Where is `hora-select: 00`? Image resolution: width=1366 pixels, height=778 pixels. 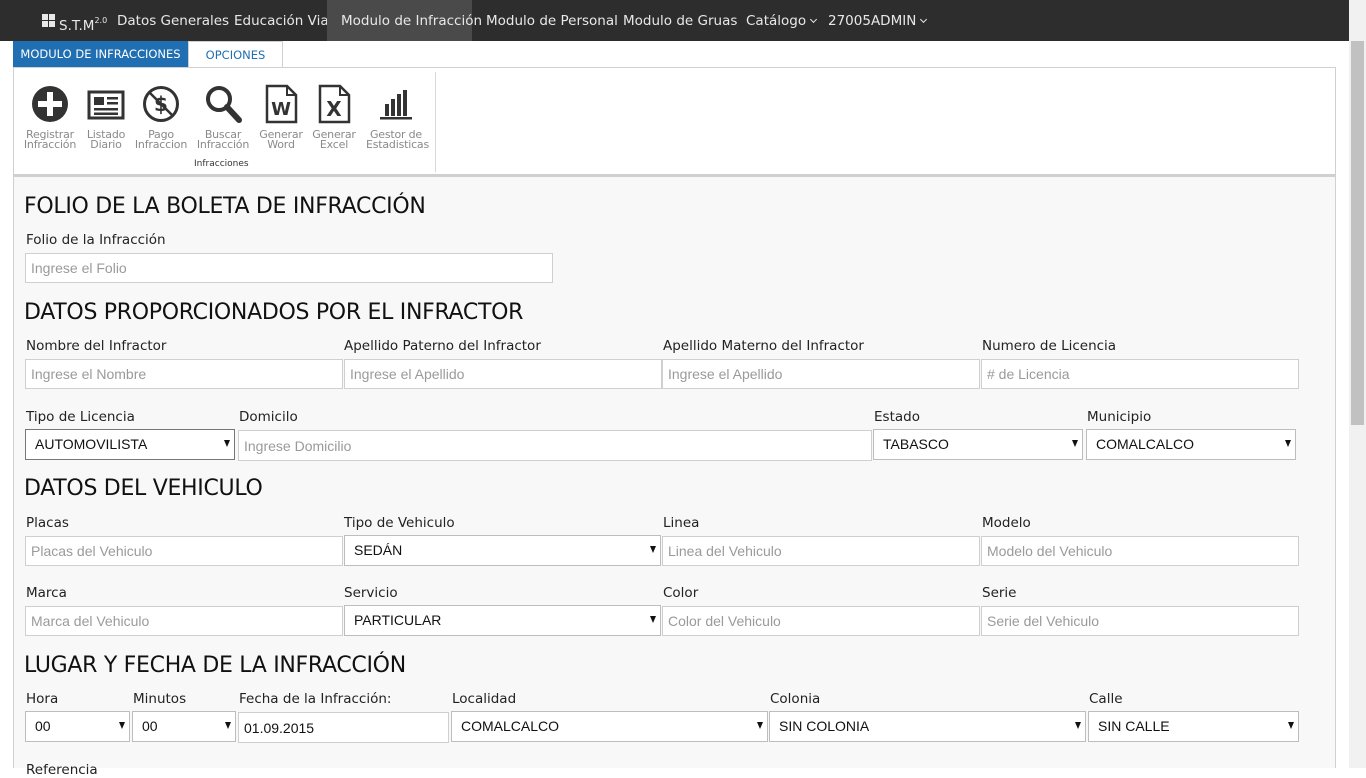 hora-select: 00 is located at coordinates (77, 726).